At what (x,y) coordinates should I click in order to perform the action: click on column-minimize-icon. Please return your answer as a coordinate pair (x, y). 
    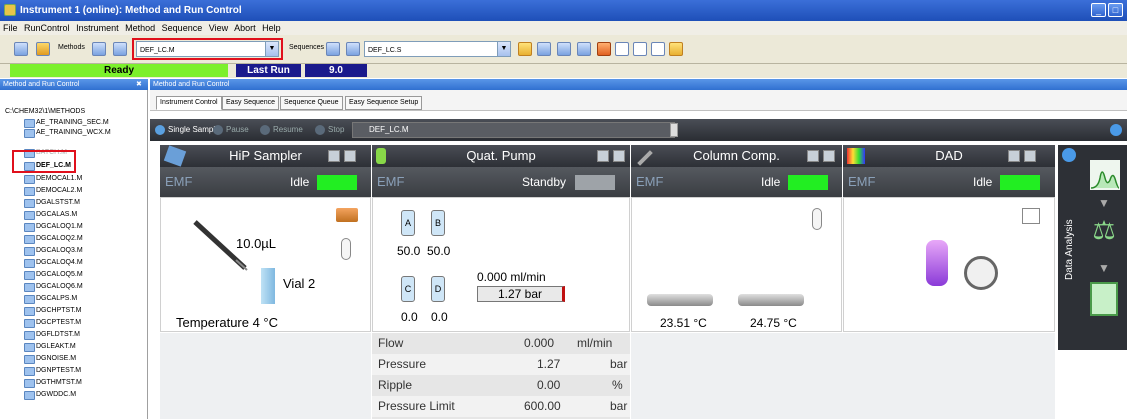
    Looking at the image, I should click on (813, 156).